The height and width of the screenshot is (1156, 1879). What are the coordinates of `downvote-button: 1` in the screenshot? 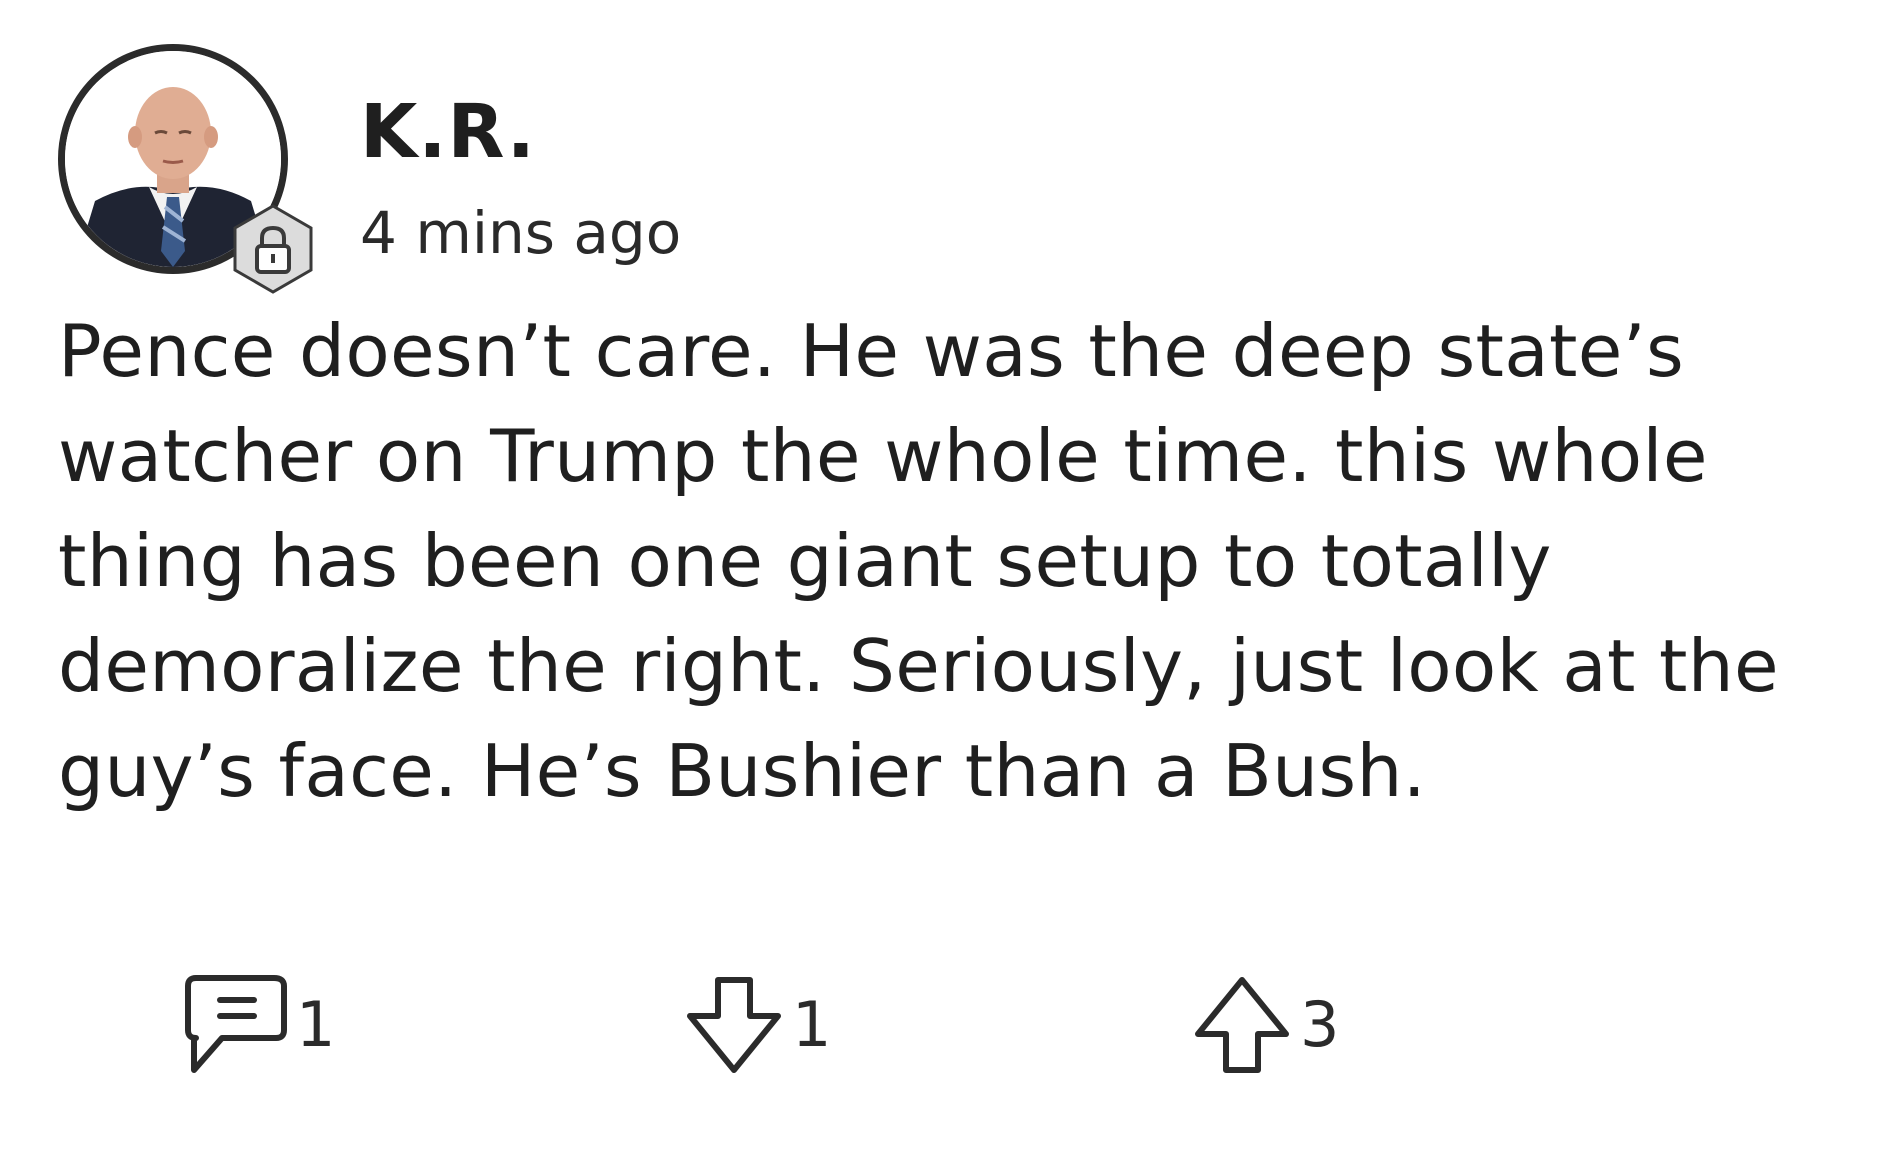 It's located at (755, 1025).